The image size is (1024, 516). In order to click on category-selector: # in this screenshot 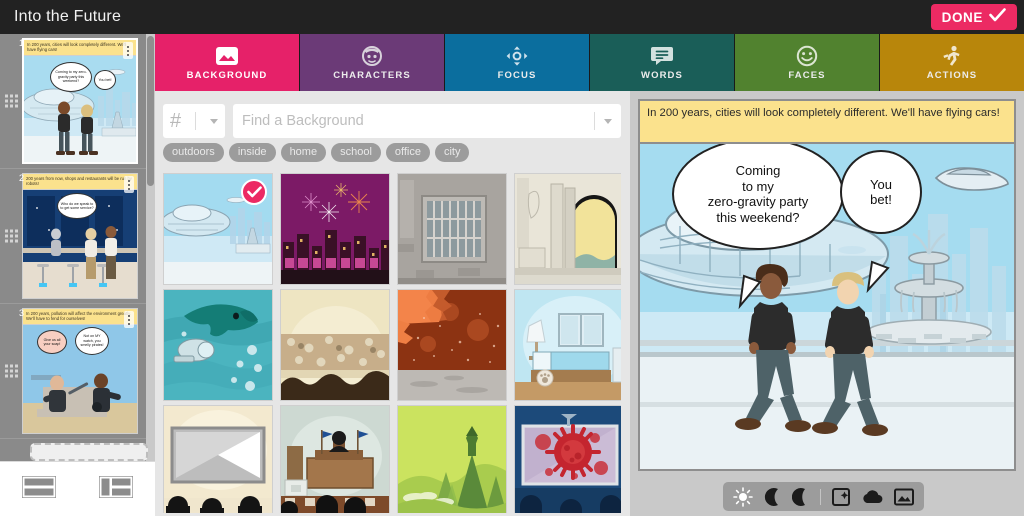, I will do `click(194, 121)`.